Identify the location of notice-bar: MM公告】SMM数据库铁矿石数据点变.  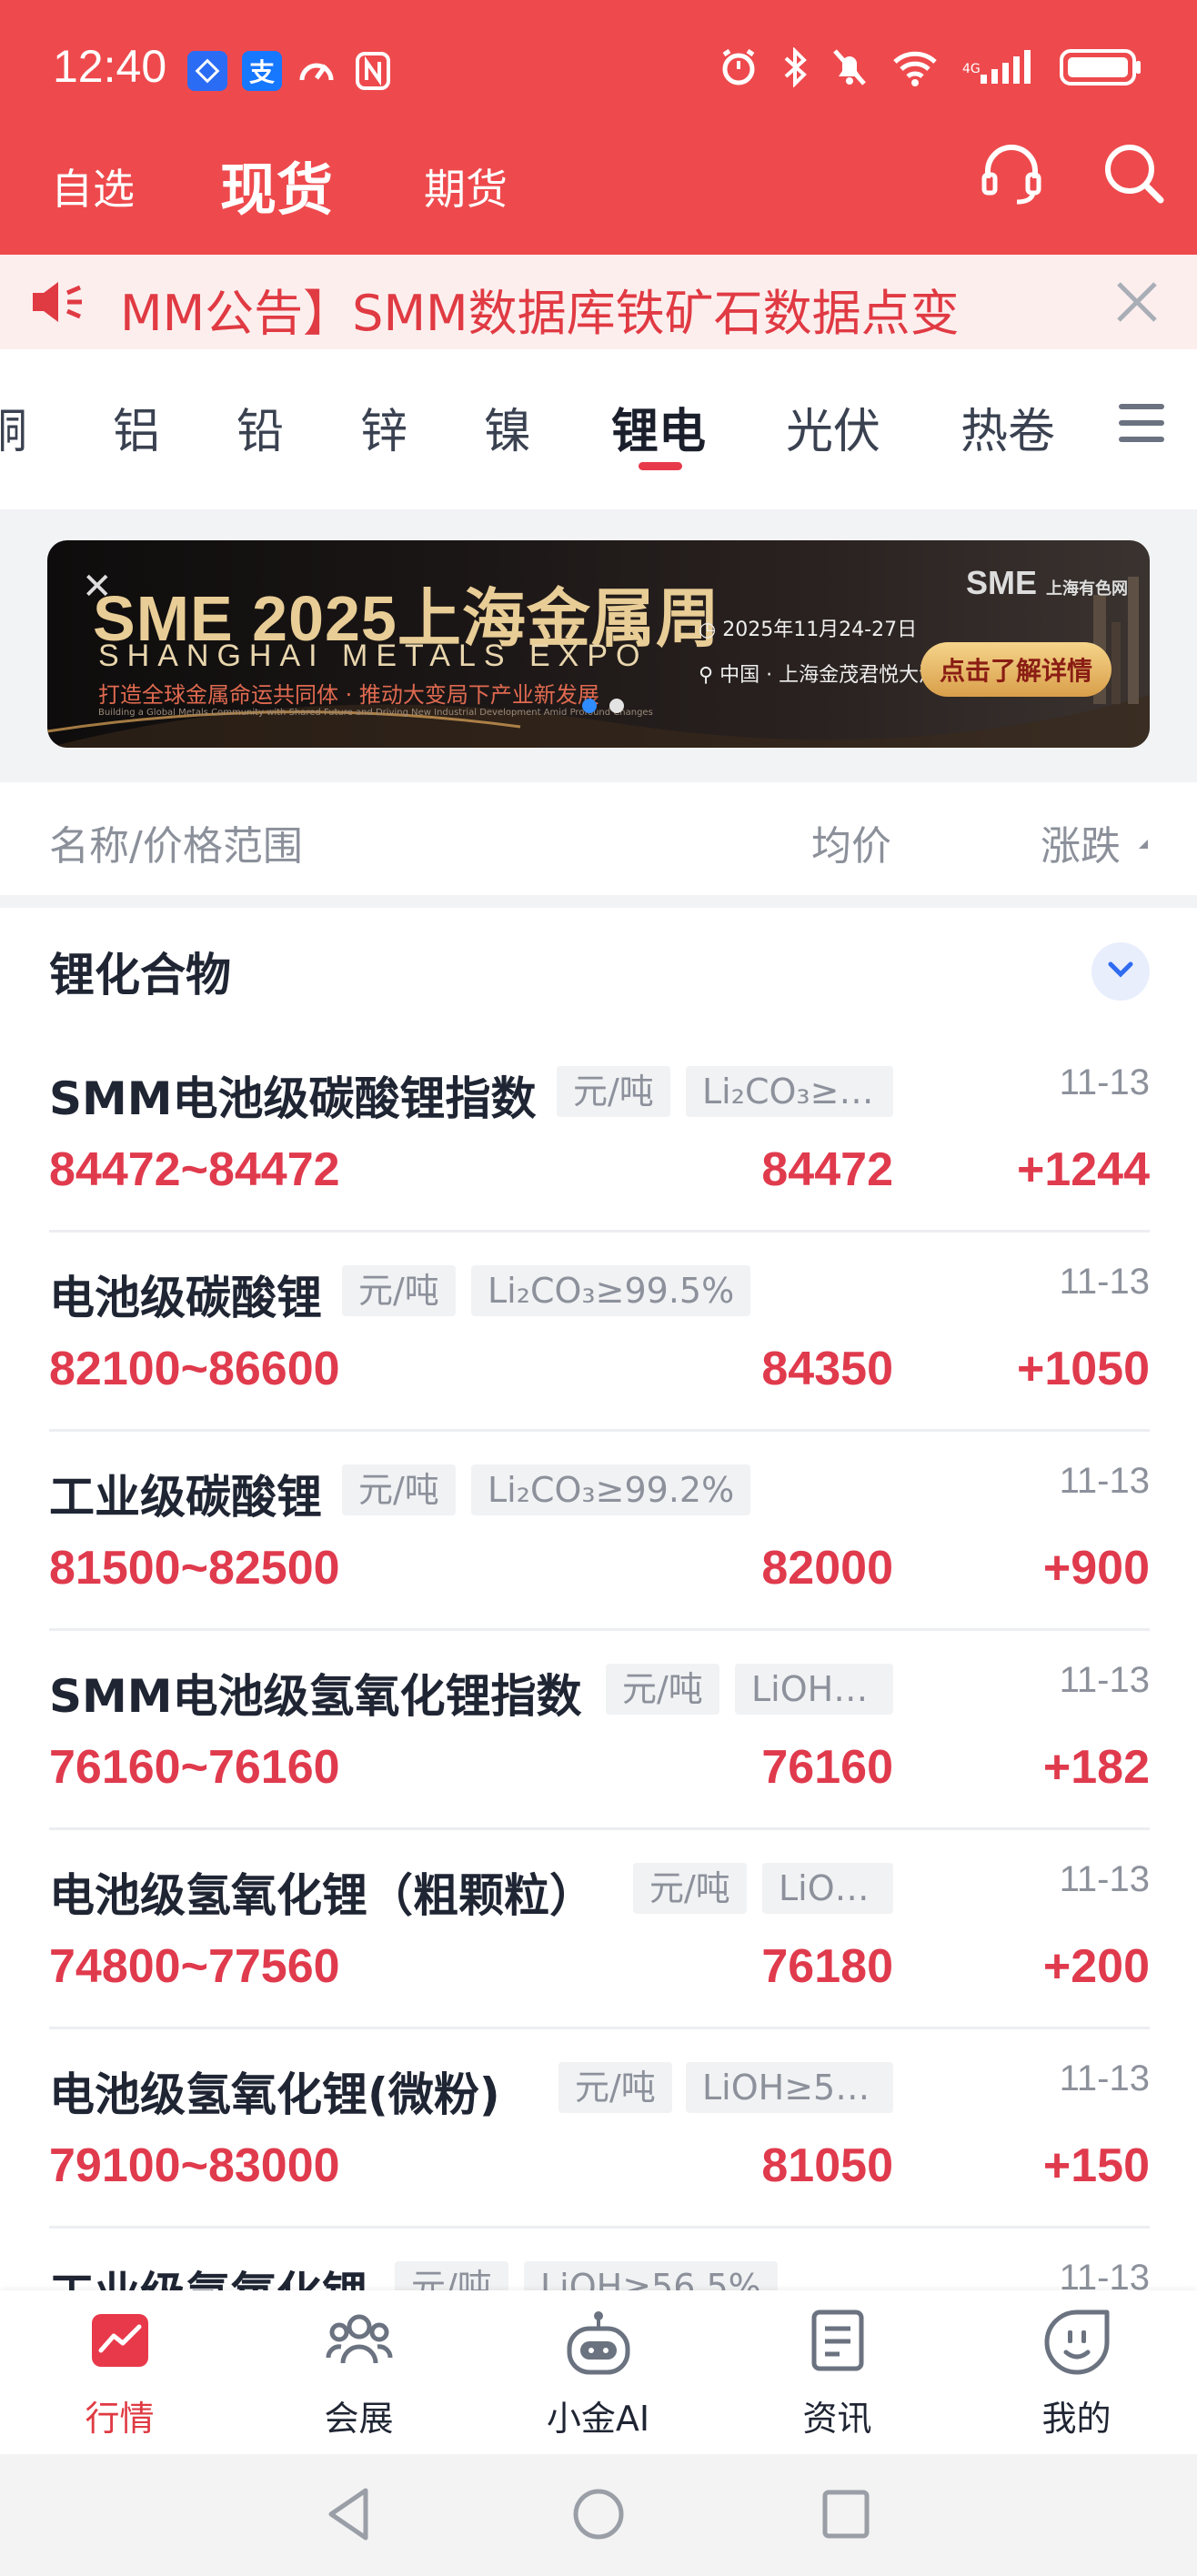
(598, 302).